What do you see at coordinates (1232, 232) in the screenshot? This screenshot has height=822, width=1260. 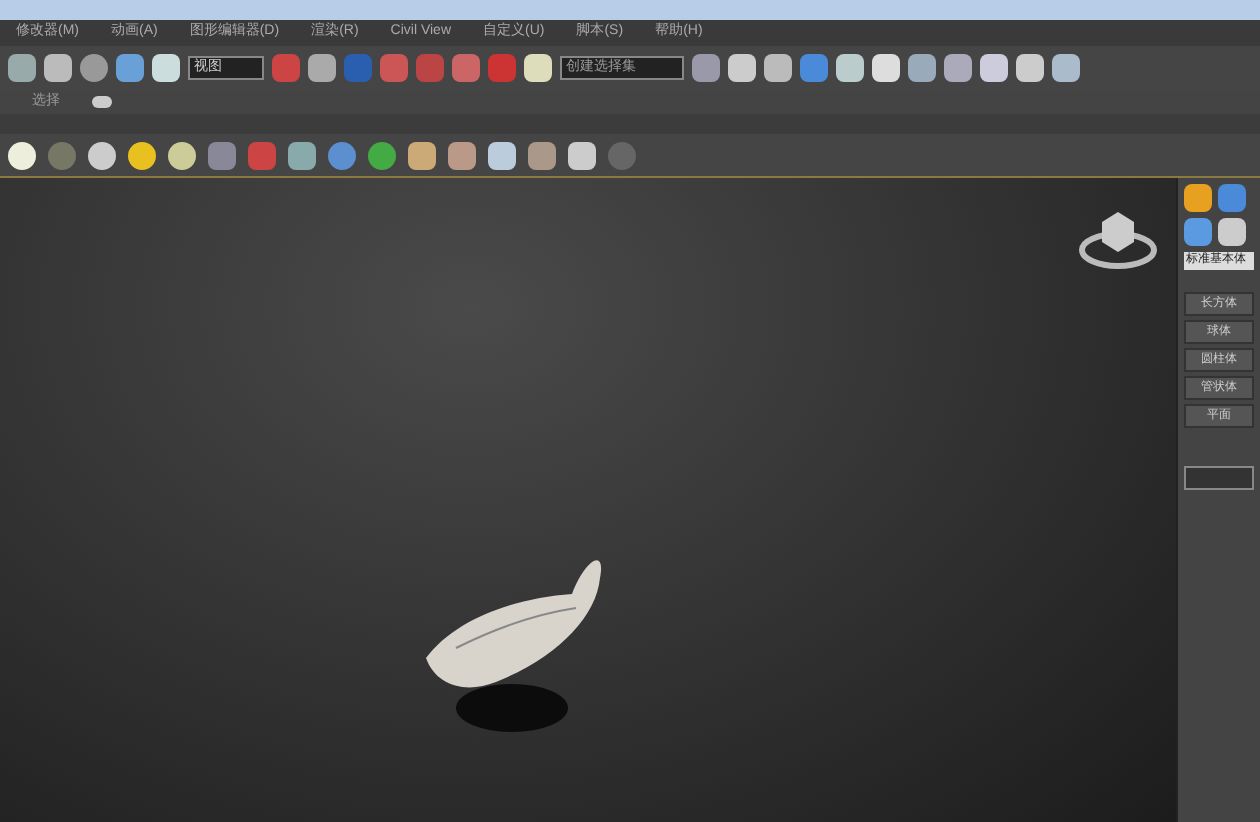 I see `shapes-icon` at bounding box center [1232, 232].